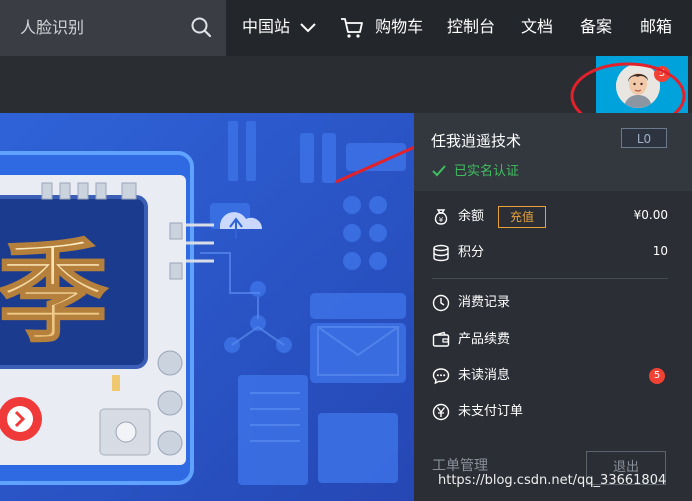 This screenshot has width=692, height=501. Describe the element at coordinates (484, 375) in the screenshot. I see `menu-unread-label: 未读消息` at that location.